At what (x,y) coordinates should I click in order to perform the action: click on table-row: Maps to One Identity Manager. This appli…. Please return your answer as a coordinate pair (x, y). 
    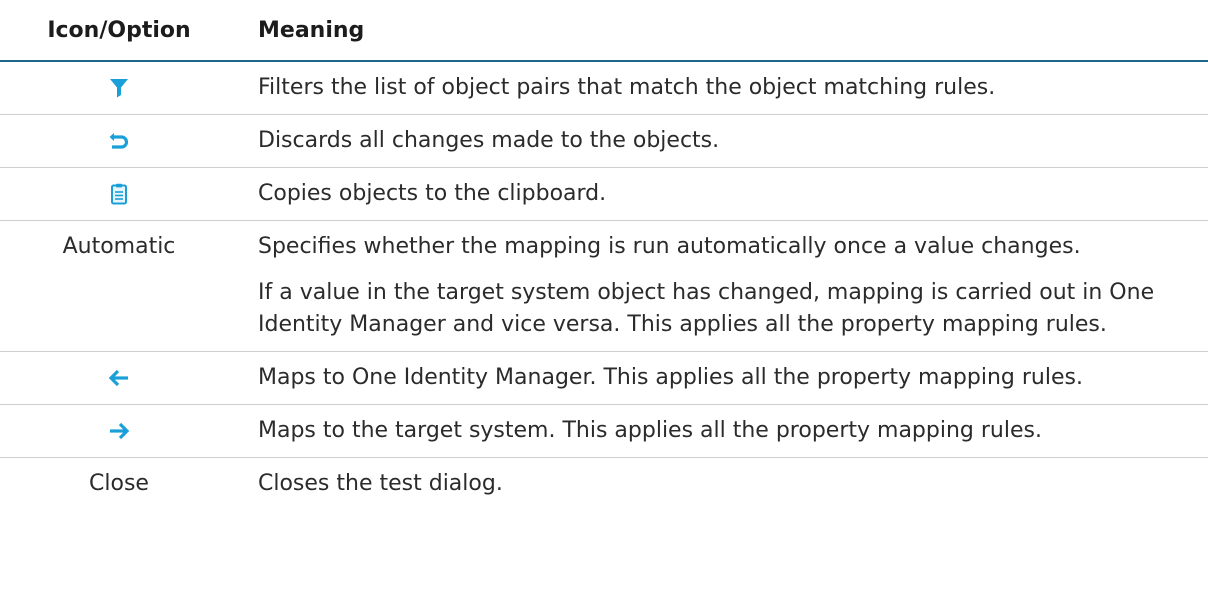
    Looking at the image, I should click on (604, 378).